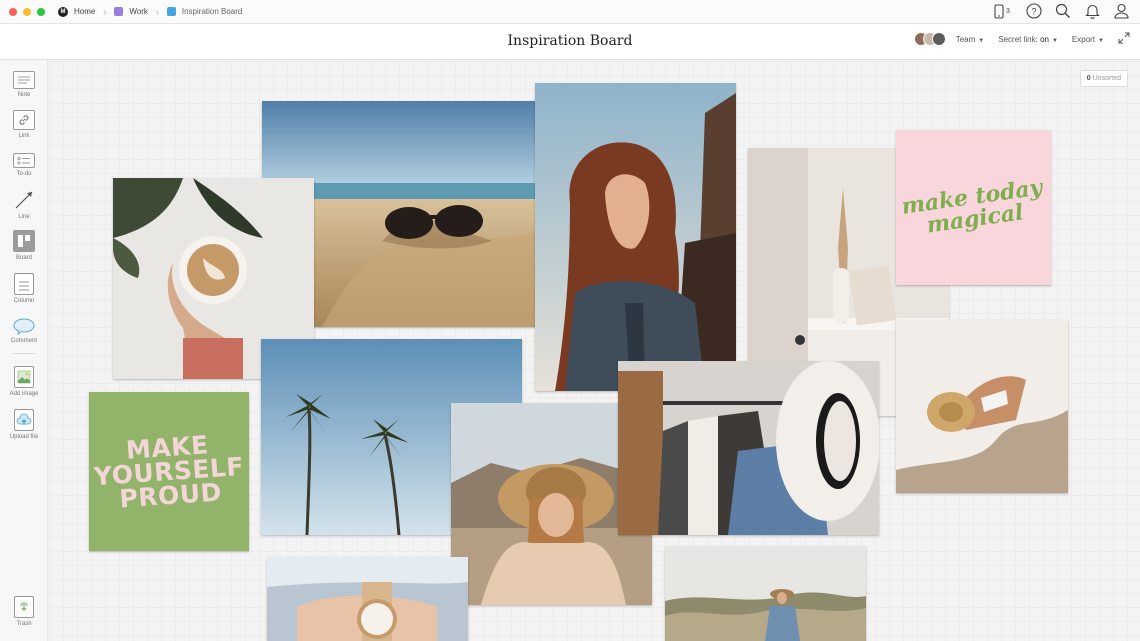  Describe the element at coordinates (999, 11) in the screenshot. I see `phone-icon` at that location.